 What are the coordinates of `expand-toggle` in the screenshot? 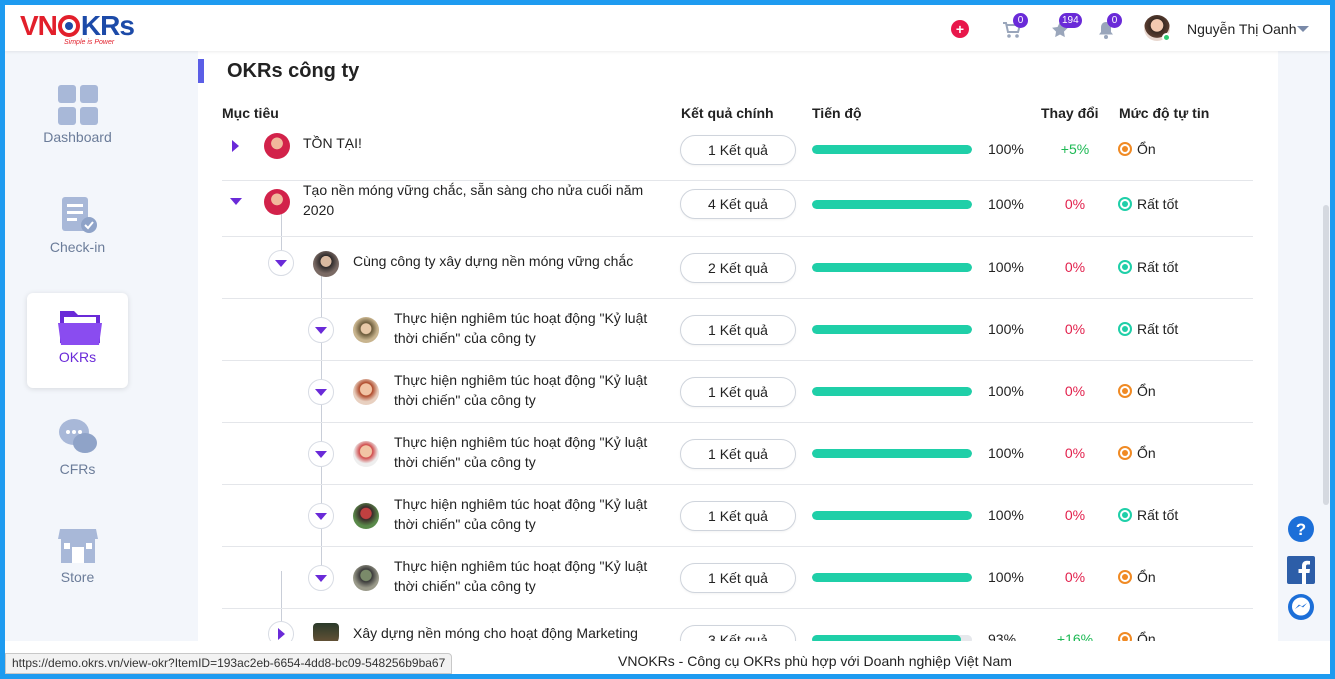 It's located at (281, 631).